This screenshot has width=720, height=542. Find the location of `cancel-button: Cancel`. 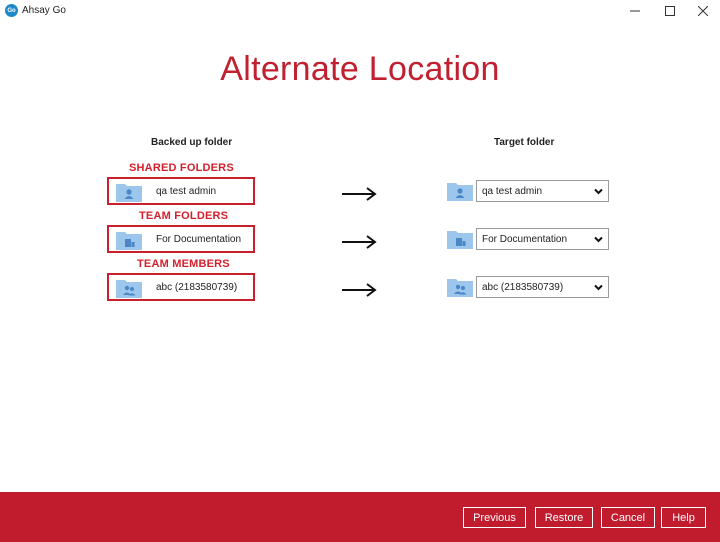

cancel-button: Cancel is located at coordinates (628, 517).